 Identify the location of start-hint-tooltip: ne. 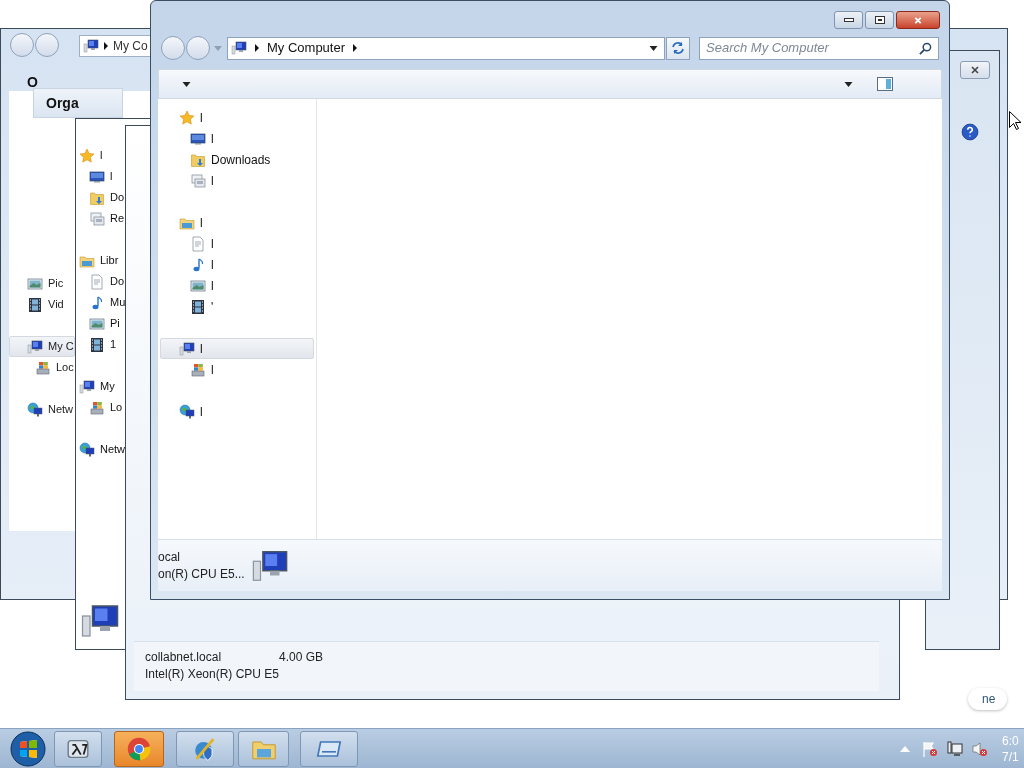
(988, 699).